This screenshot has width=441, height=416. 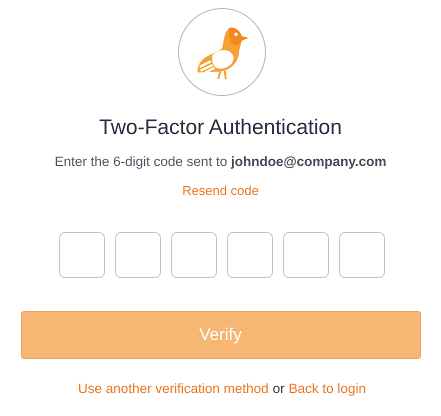 I want to click on resend-link: Resend code, so click(x=220, y=190).